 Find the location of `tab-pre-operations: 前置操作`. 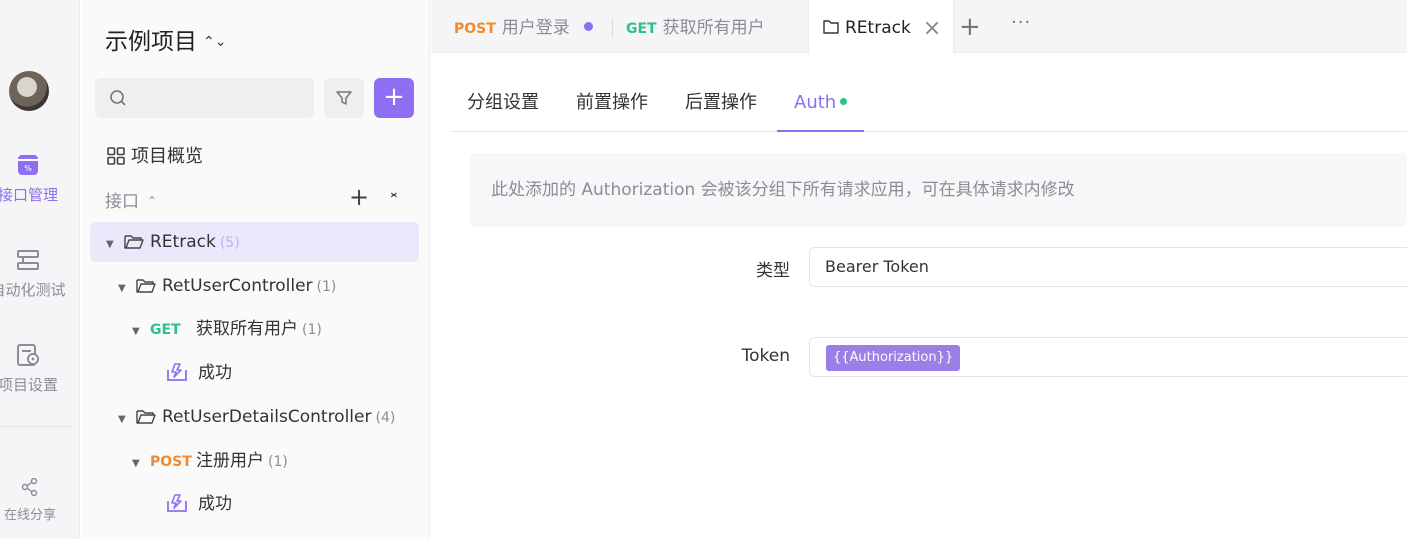

tab-pre-operations: 前置操作 is located at coordinates (612, 105).